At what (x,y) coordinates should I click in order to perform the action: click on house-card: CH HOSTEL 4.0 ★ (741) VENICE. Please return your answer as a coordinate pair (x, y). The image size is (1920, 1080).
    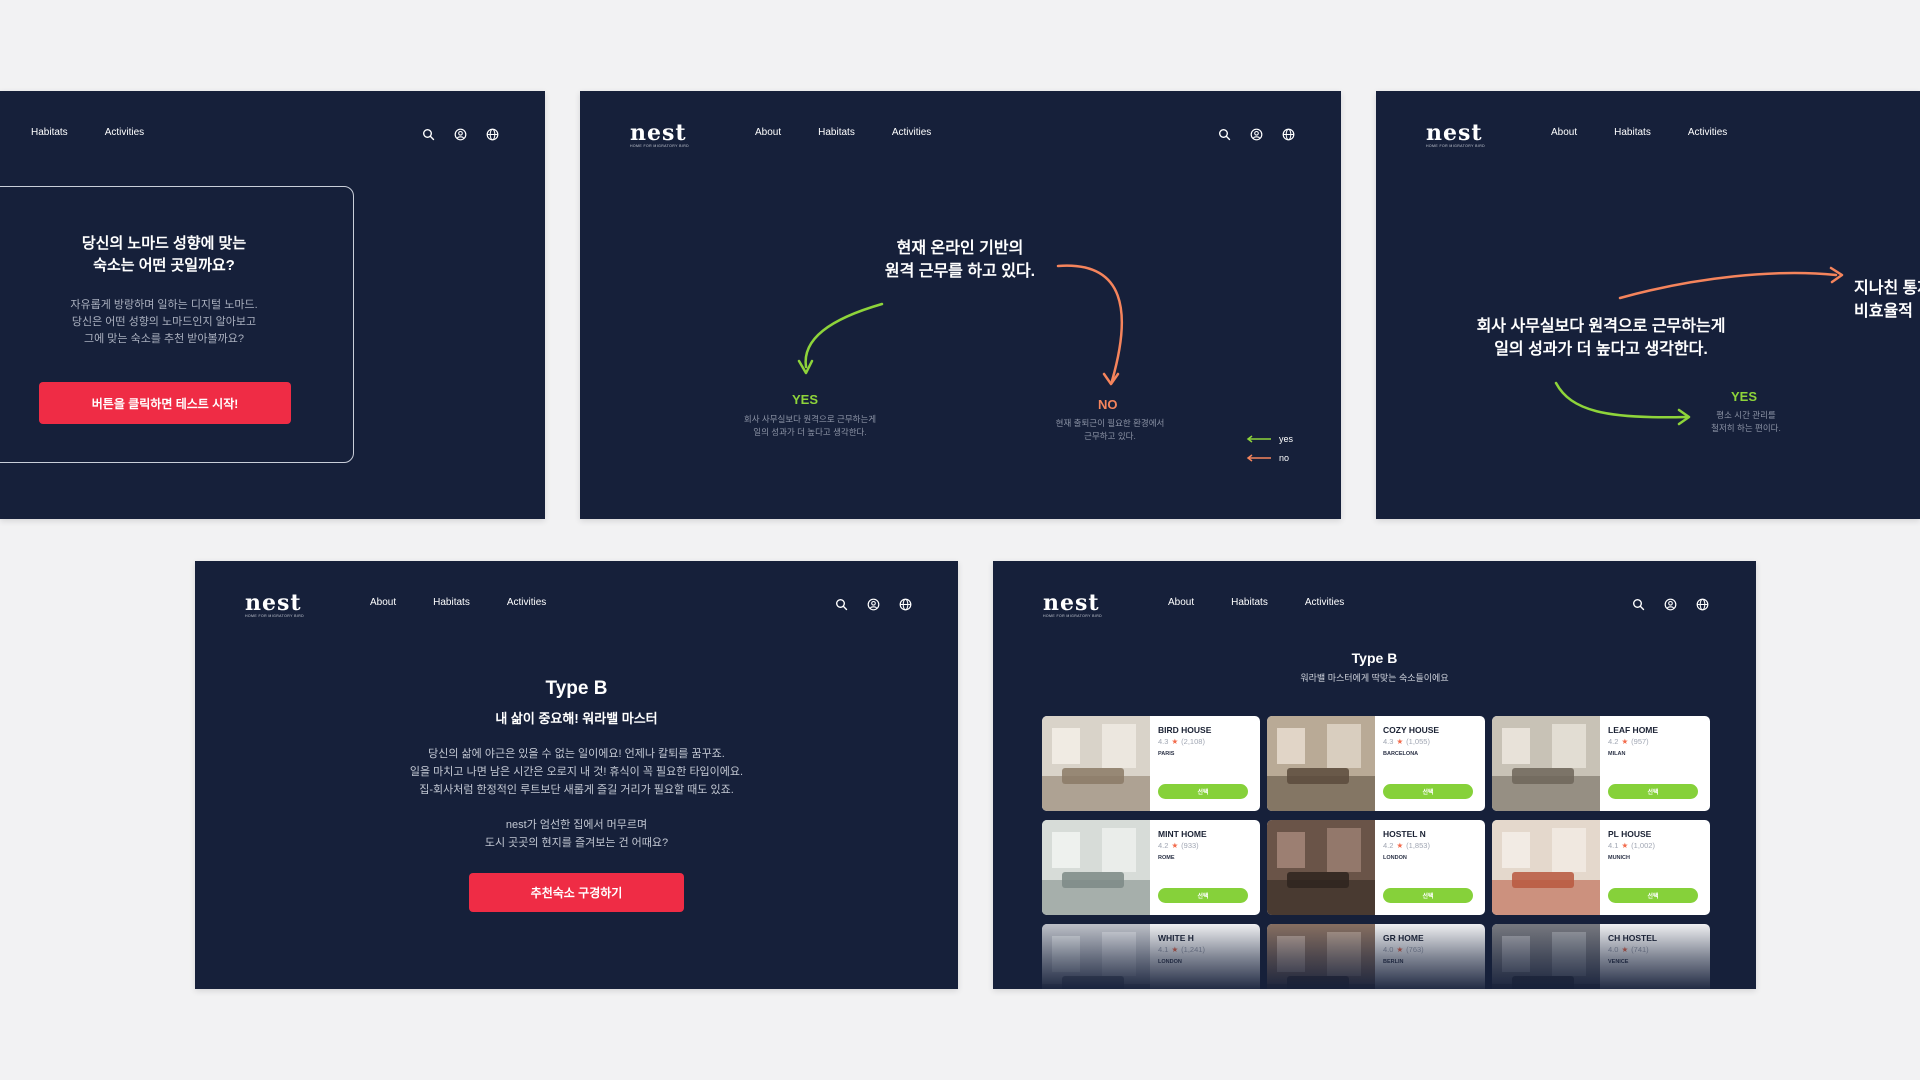
    Looking at the image, I should click on (1601, 956).